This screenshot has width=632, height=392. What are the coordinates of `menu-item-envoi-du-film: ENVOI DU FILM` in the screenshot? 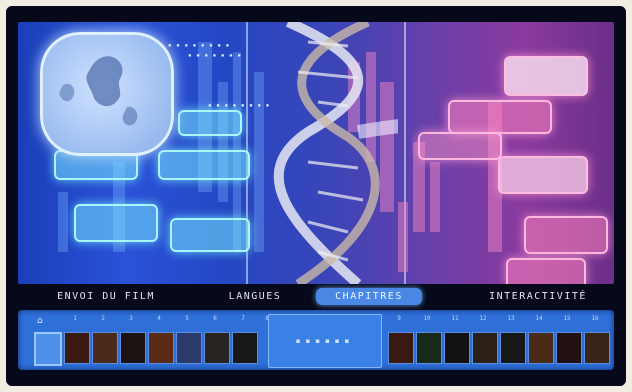 It's located at (106, 296).